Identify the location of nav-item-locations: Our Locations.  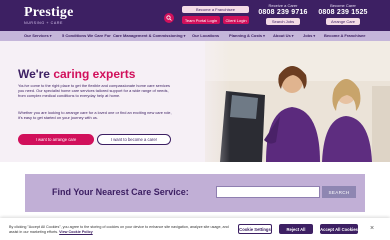
(205, 36).